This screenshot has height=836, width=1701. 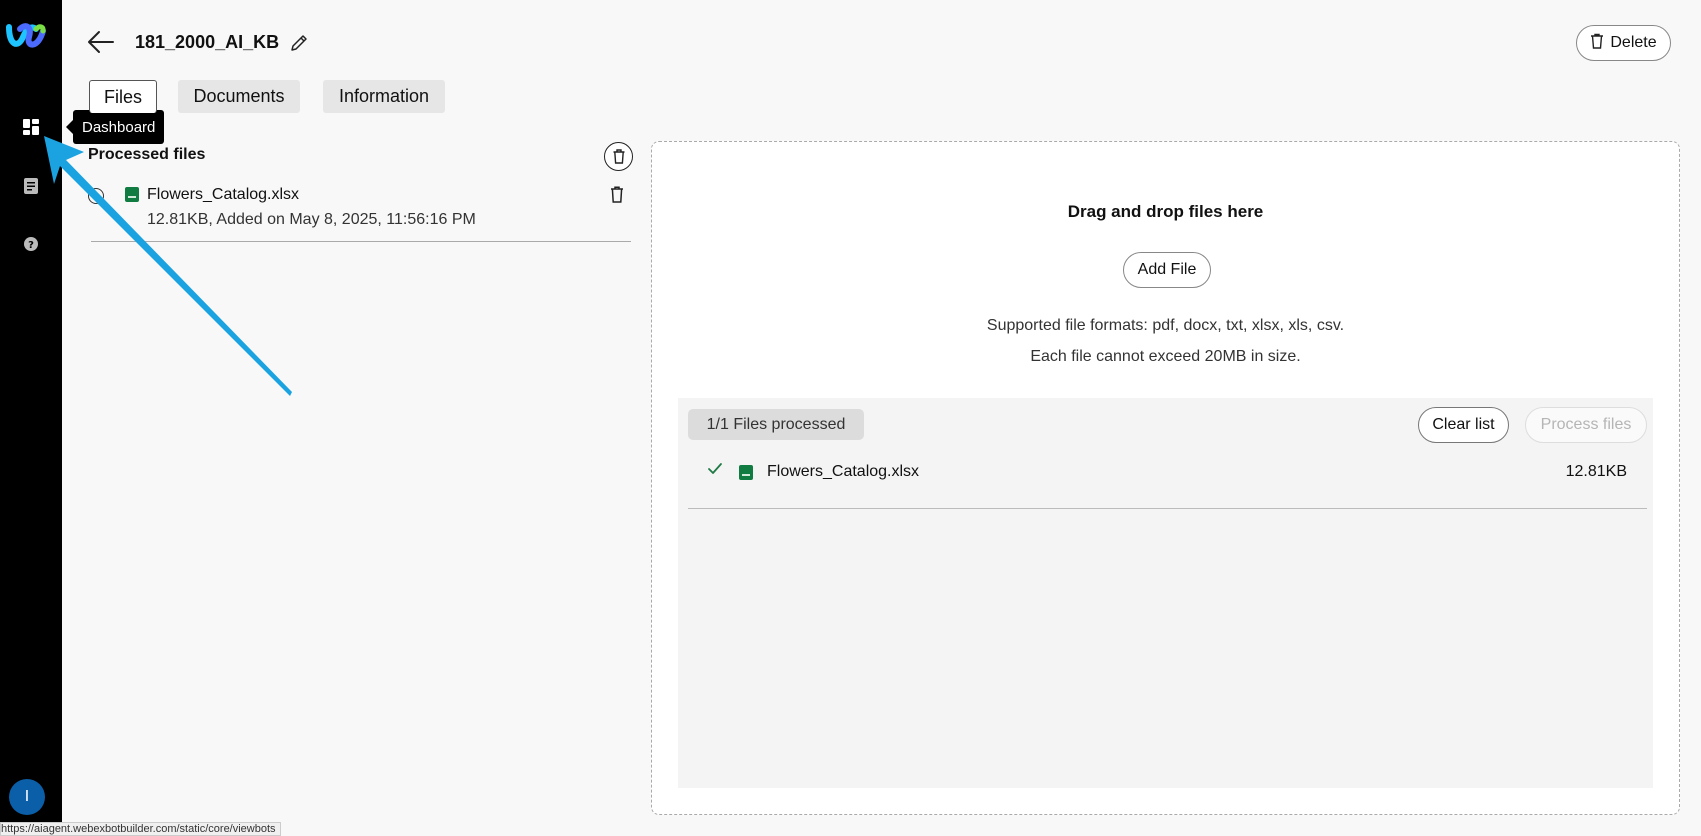 What do you see at coordinates (239, 96) in the screenshot?
I see `tab-documents: Documents` at bounding box center [239, 96].